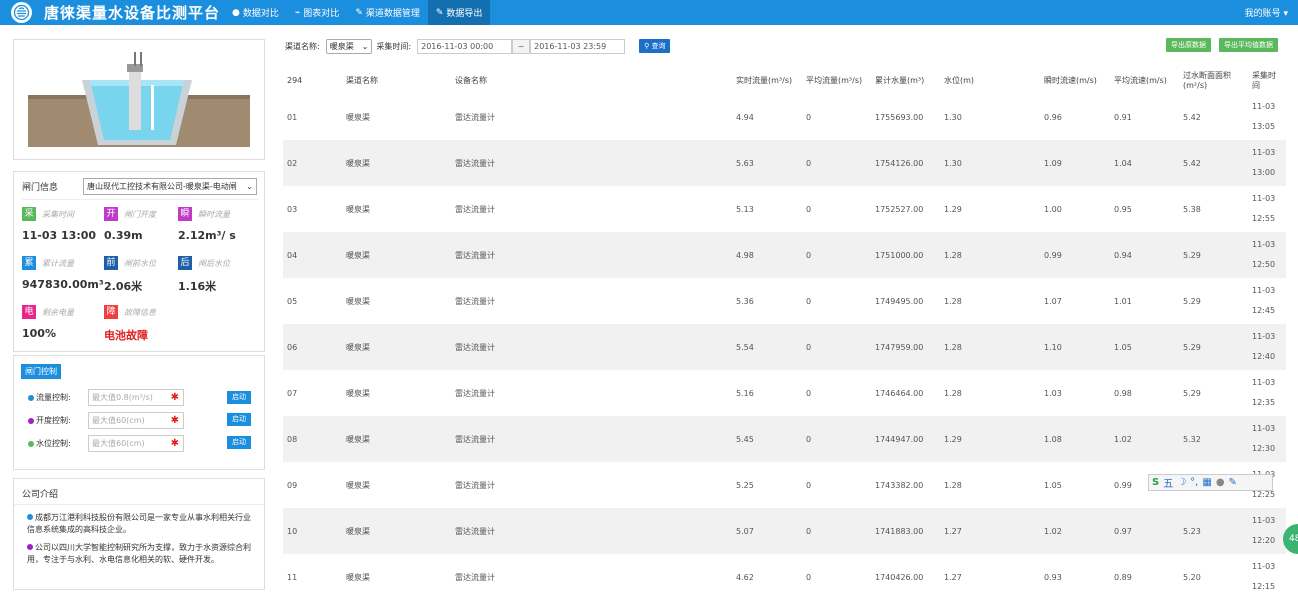  I want to click on flow-control-row: 流量控制: 最大值0.8(m³/s) ✱, so click(106, 397).